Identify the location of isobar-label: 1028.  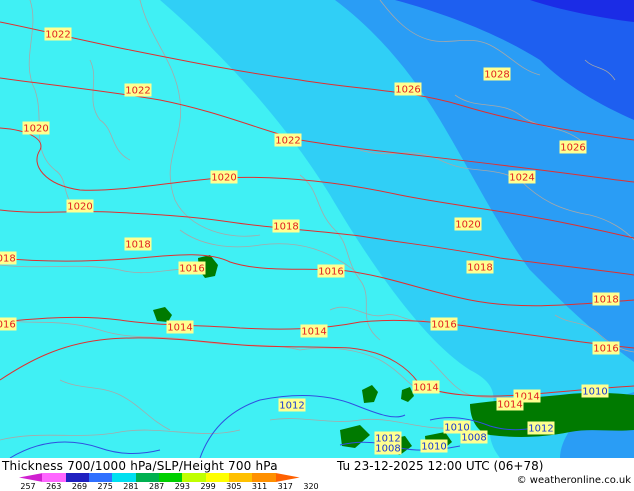
(497, 74).